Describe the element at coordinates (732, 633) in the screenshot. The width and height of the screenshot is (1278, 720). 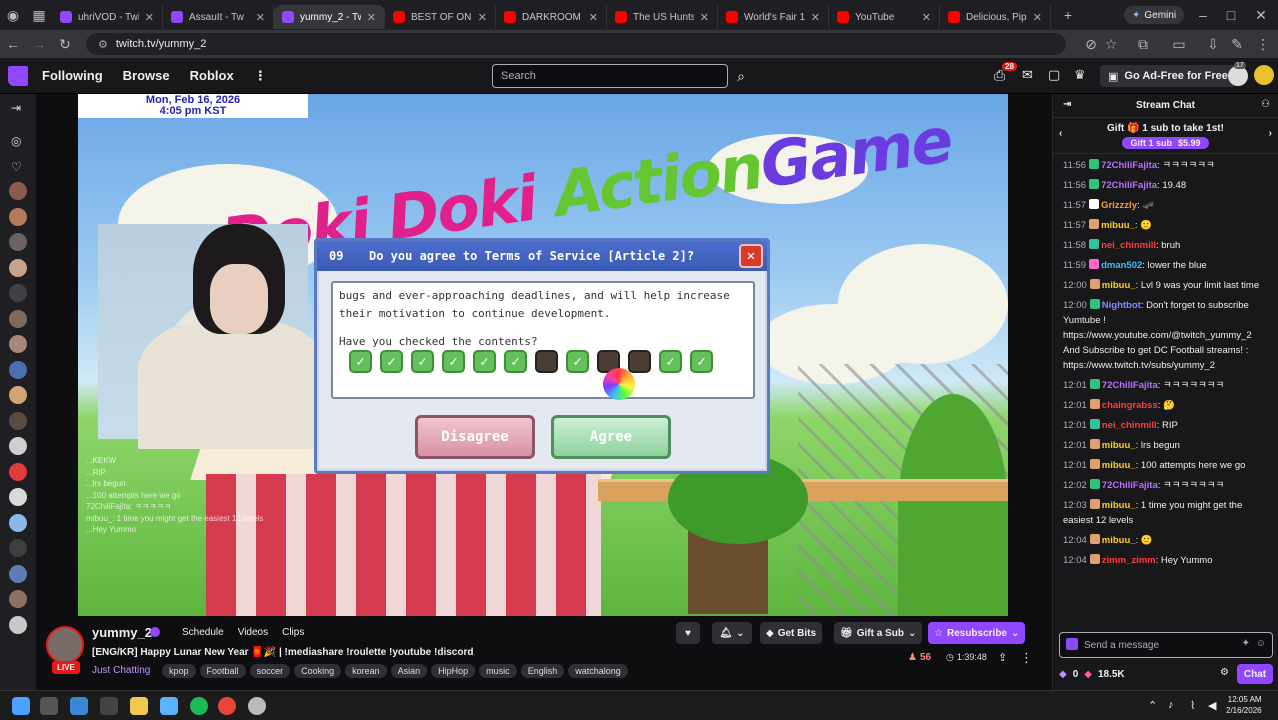
I see `notifications-button: 🔔︎ ⌄` at that location.